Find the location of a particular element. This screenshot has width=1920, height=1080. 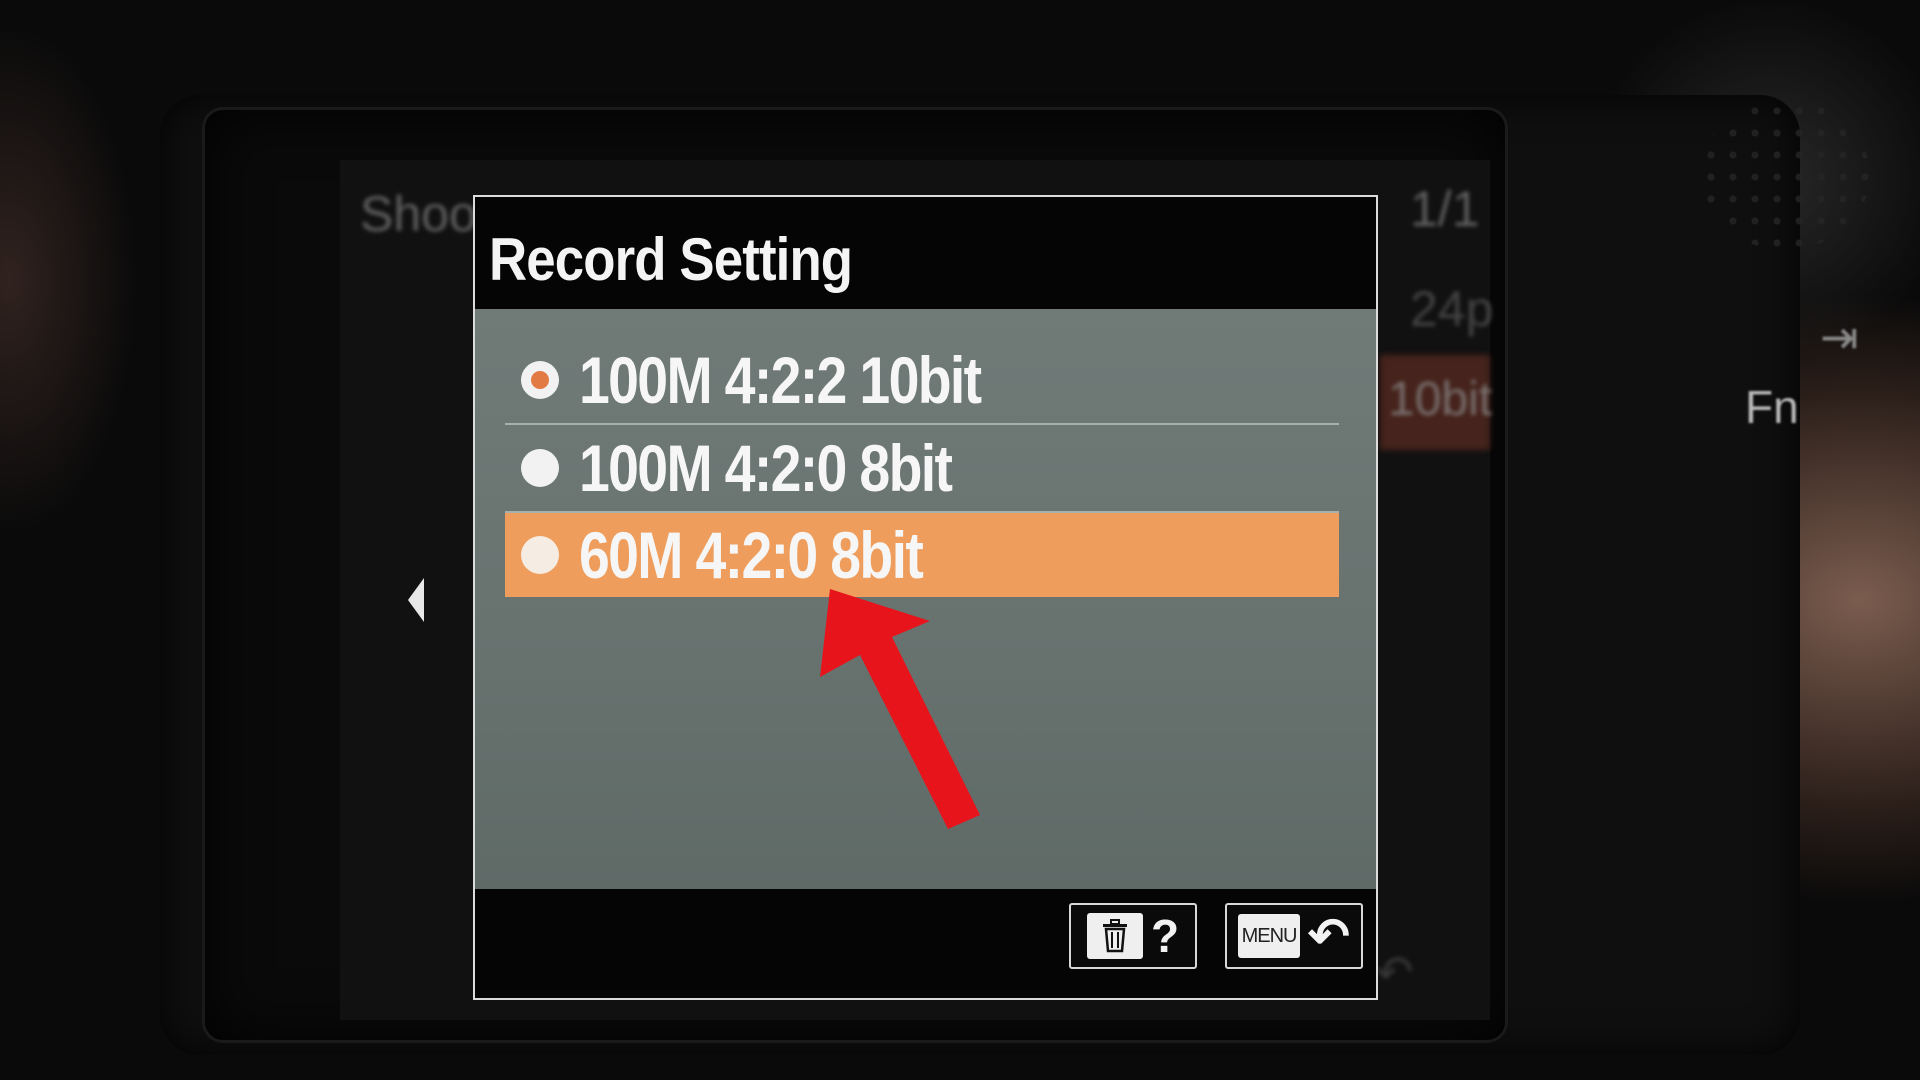

help-icon: ? is located at coordinates (1165, 936).